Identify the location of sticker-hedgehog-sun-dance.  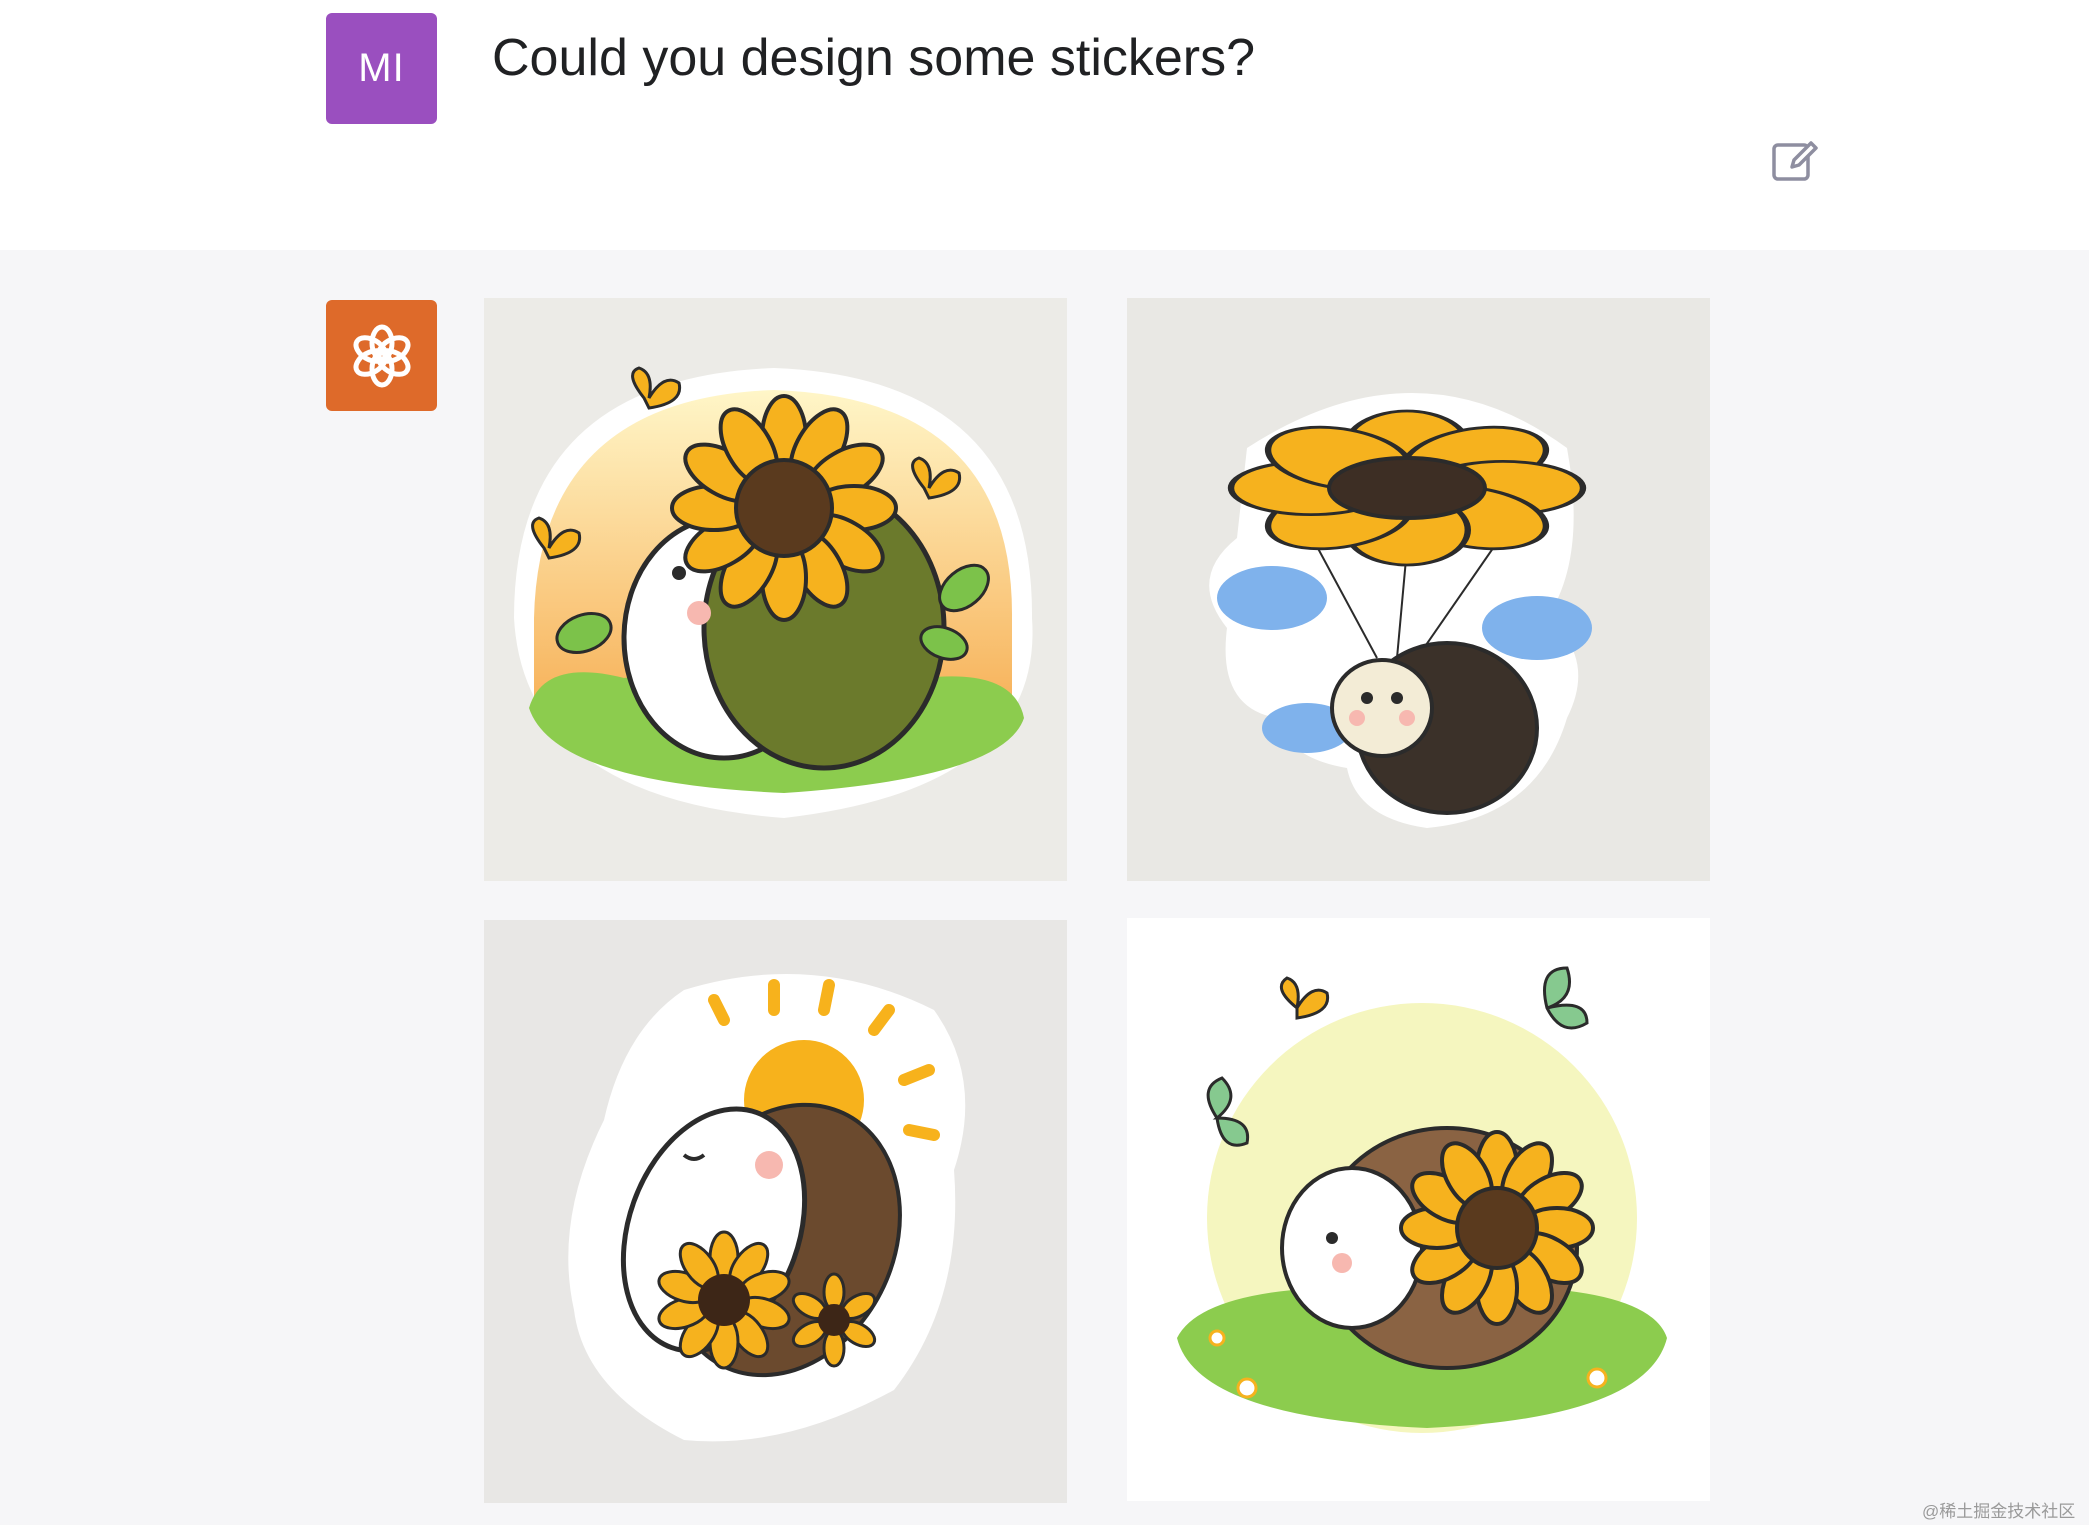
(767, 1208).